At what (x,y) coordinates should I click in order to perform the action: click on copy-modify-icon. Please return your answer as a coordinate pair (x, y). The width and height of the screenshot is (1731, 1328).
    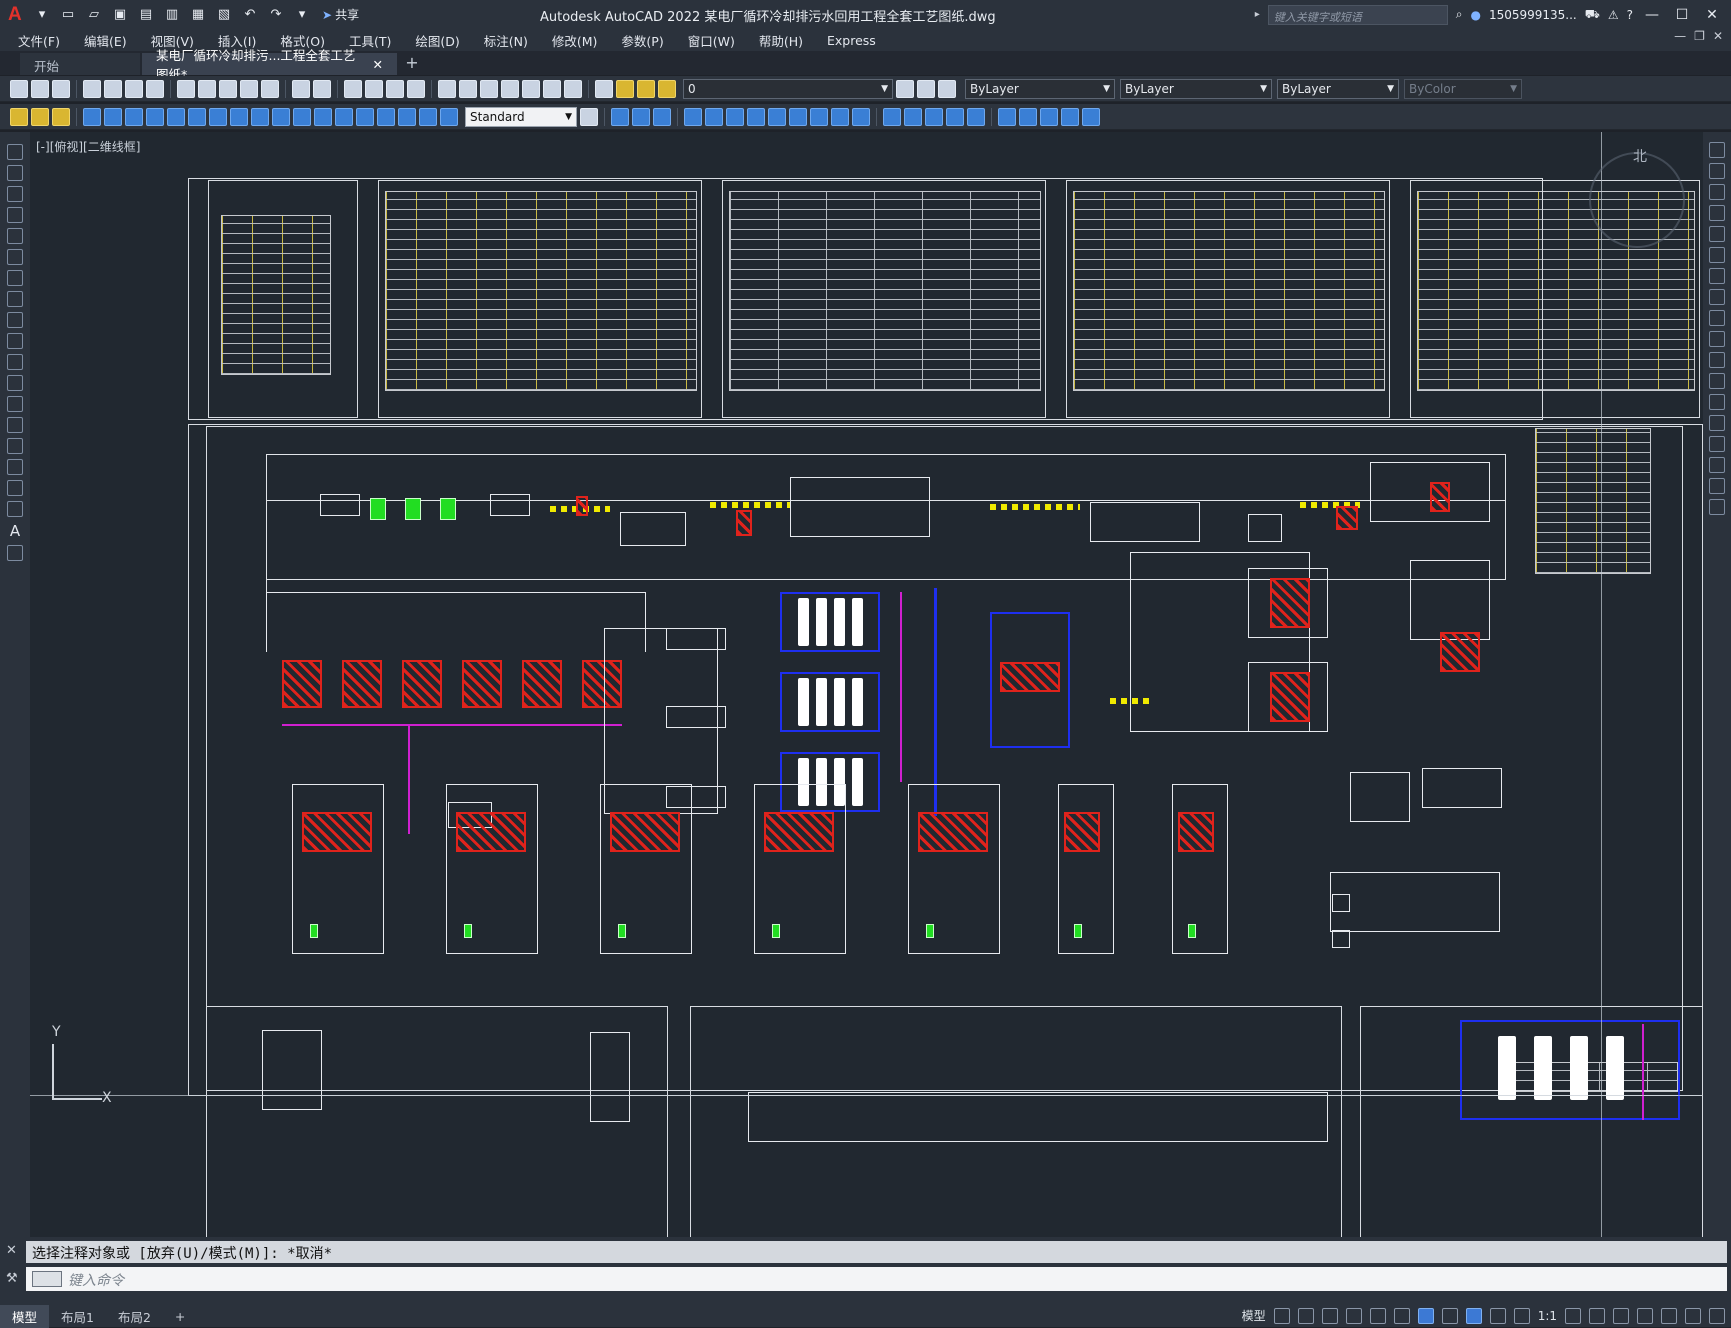
    Looking at the image, I should click on (620, 116).